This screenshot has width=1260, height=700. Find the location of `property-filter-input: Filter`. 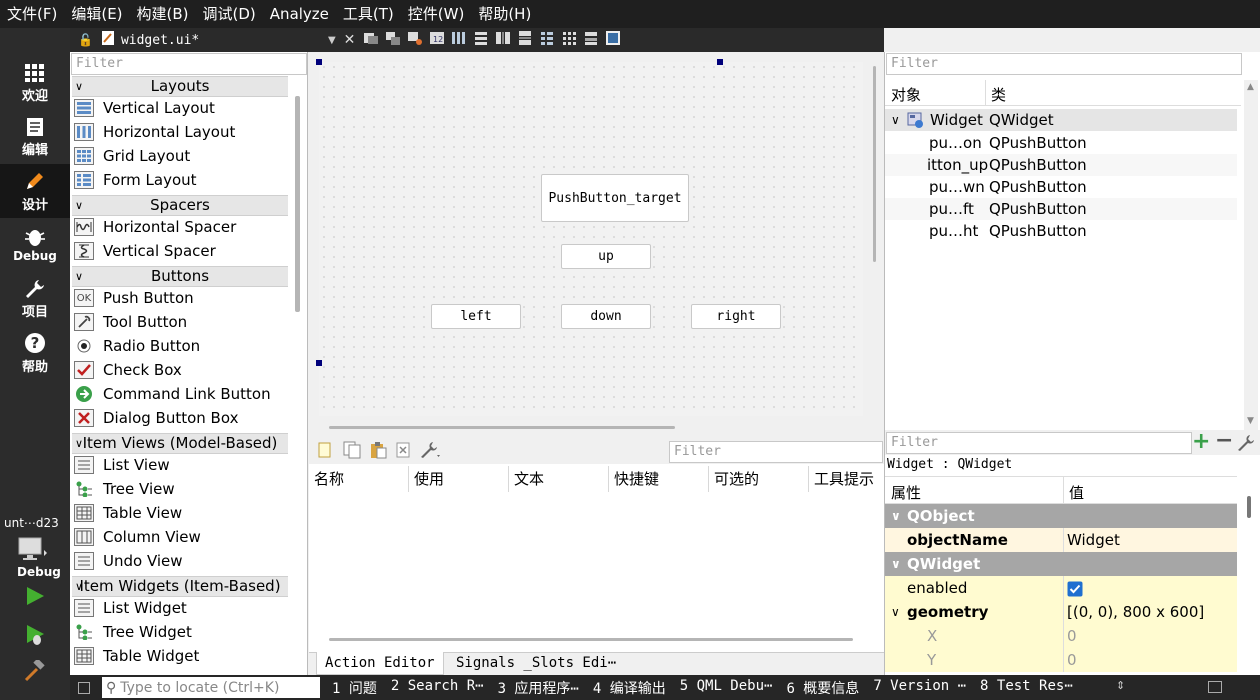

property-filter-input: Filter is located at coordinates (1039, 443).